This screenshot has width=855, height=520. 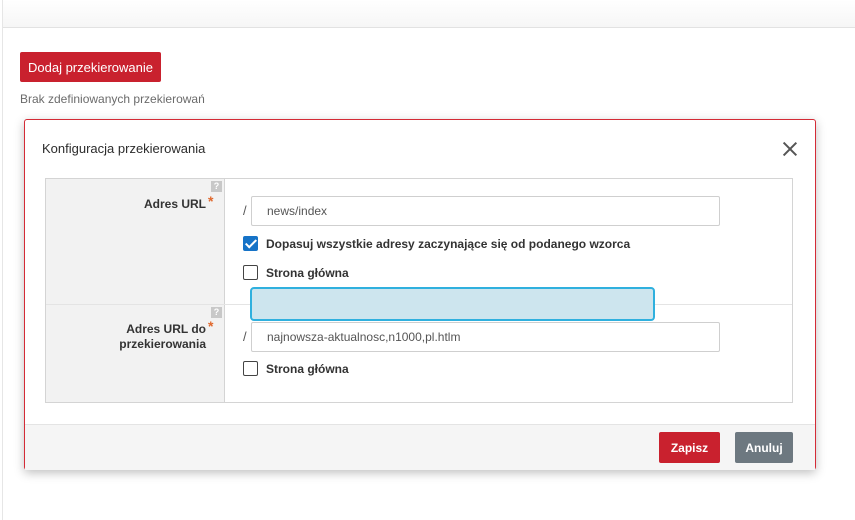 I want to click on source-url-label-cell: ? Adres URL *, so click(x=135, y=241).